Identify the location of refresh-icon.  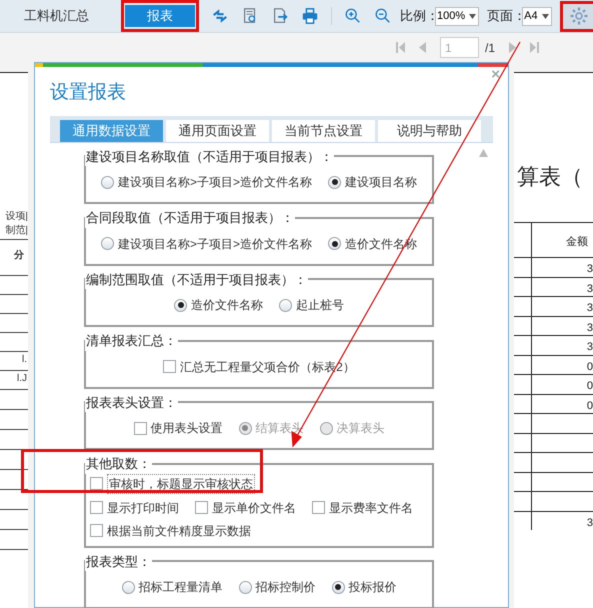
(220, 16).